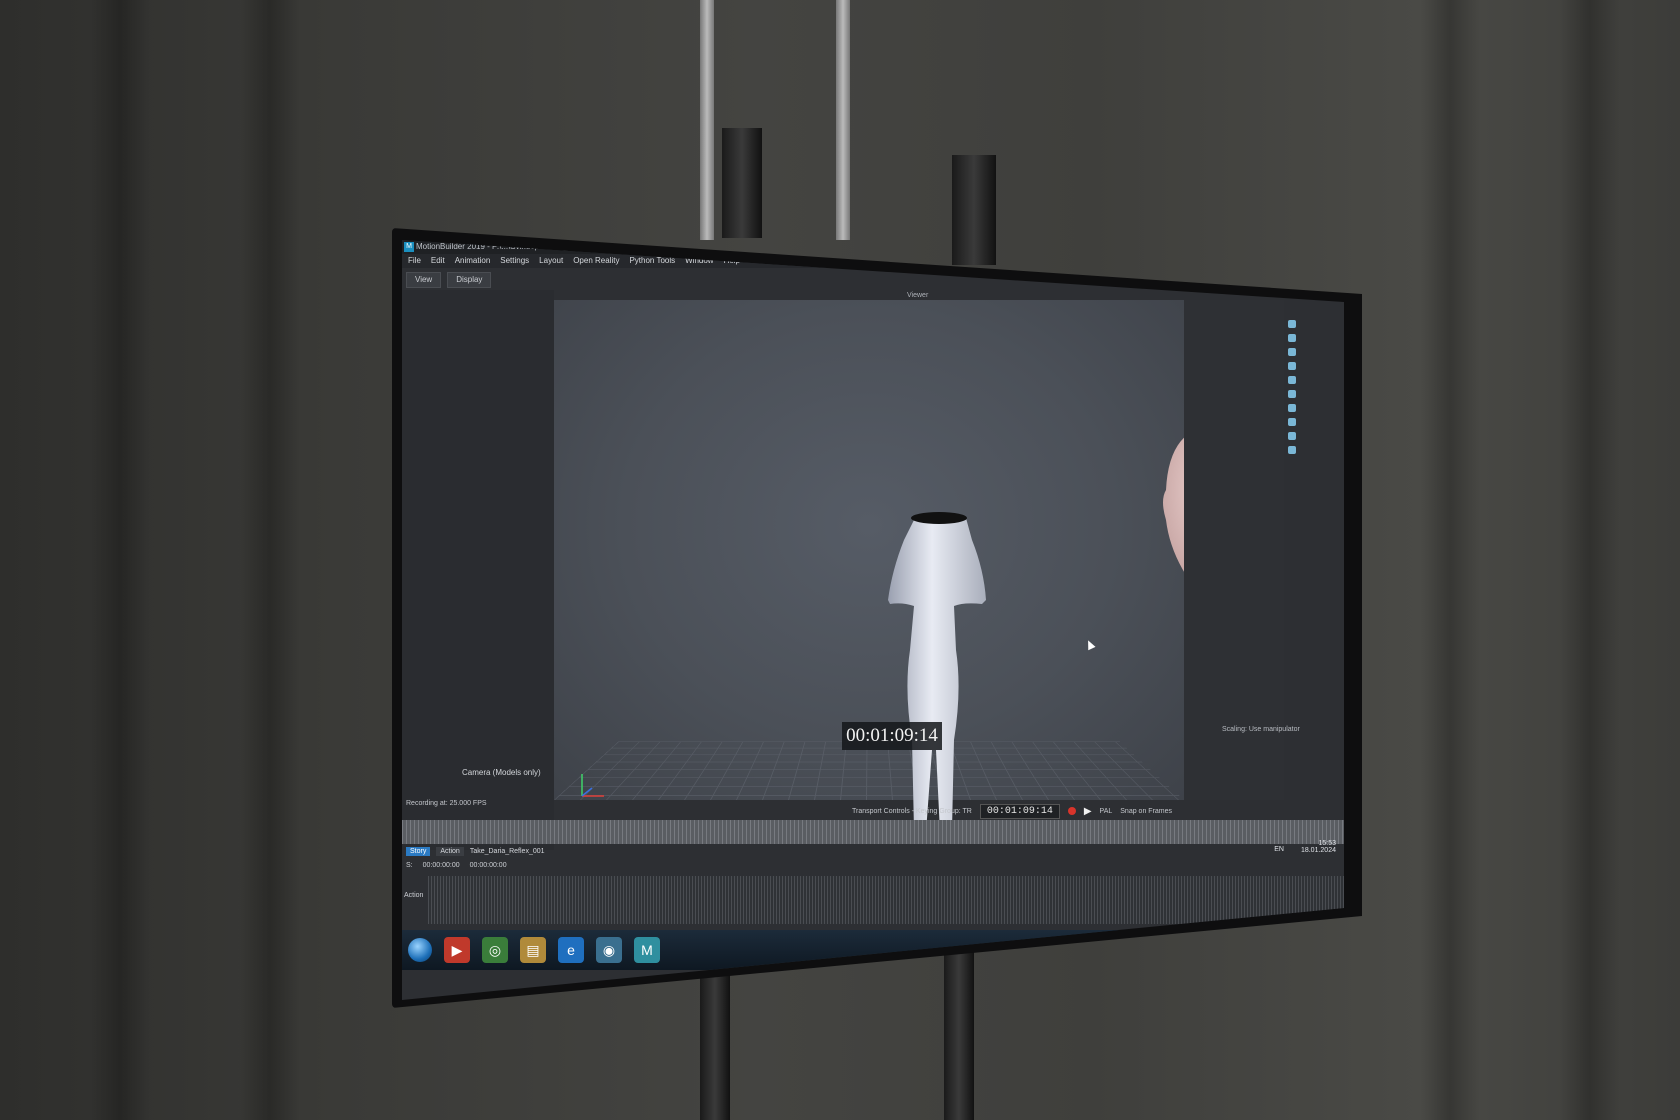 This screenshot has width=1680, height=1120. What do you see at coordinates (473, 261) in the screenshot?
I see `menu-animation: Animation` at bounding box center [473, 261].